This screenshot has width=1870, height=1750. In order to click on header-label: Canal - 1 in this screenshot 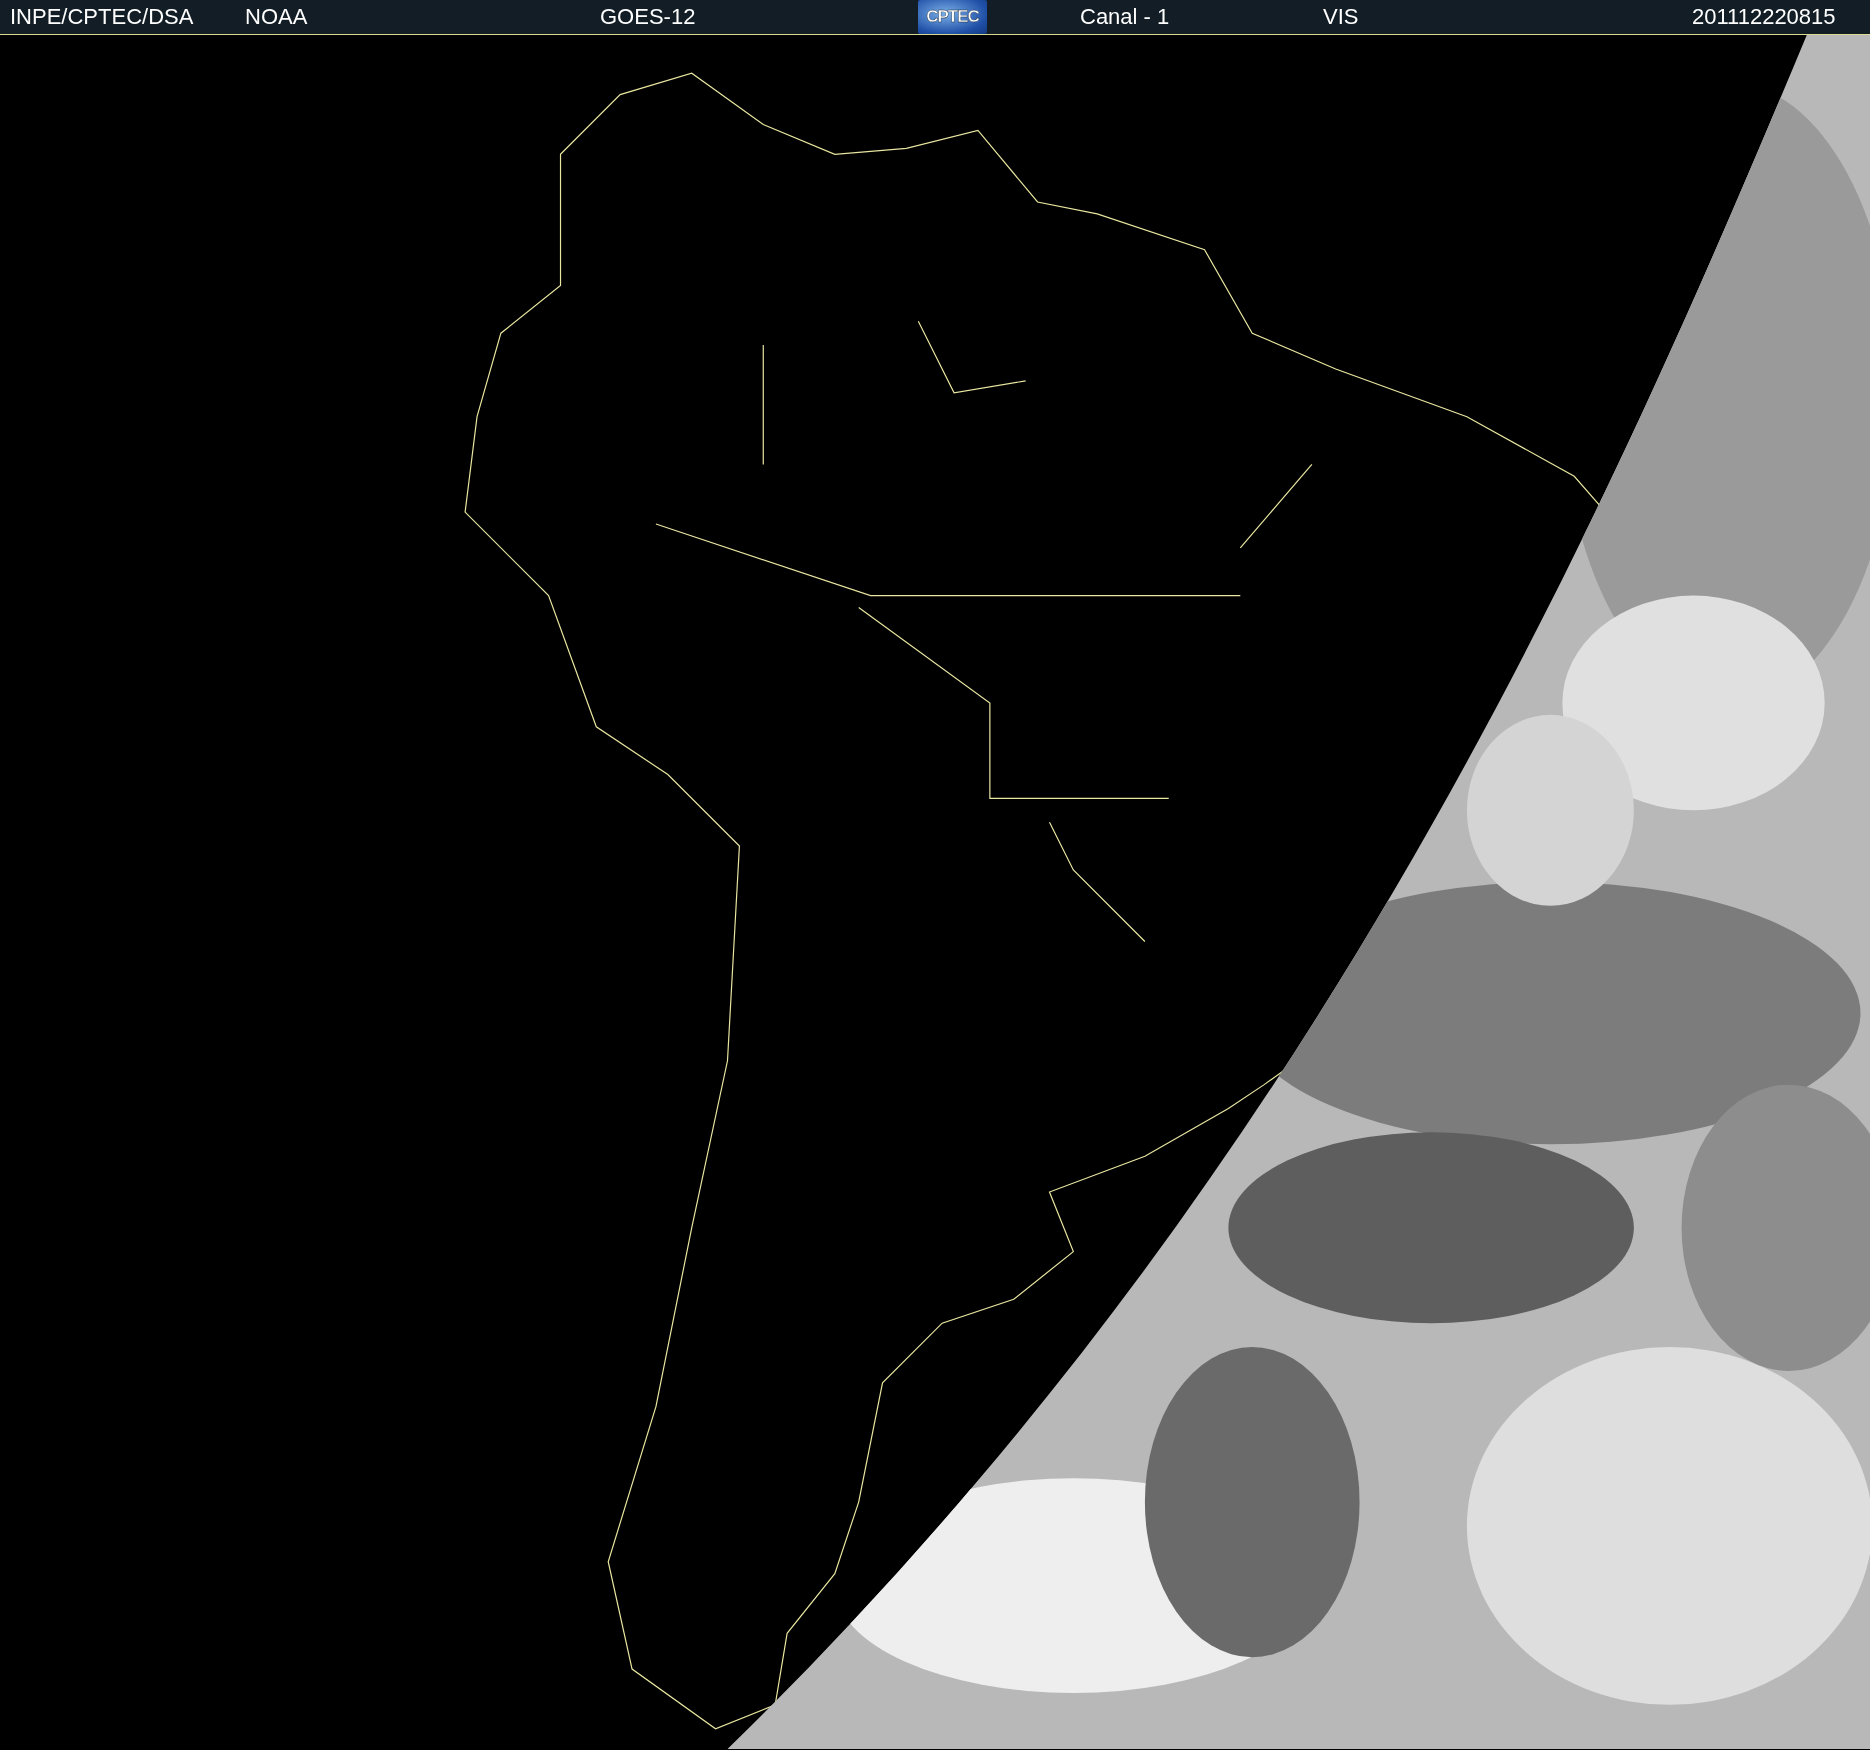, I will do `click(1125, 17)`.